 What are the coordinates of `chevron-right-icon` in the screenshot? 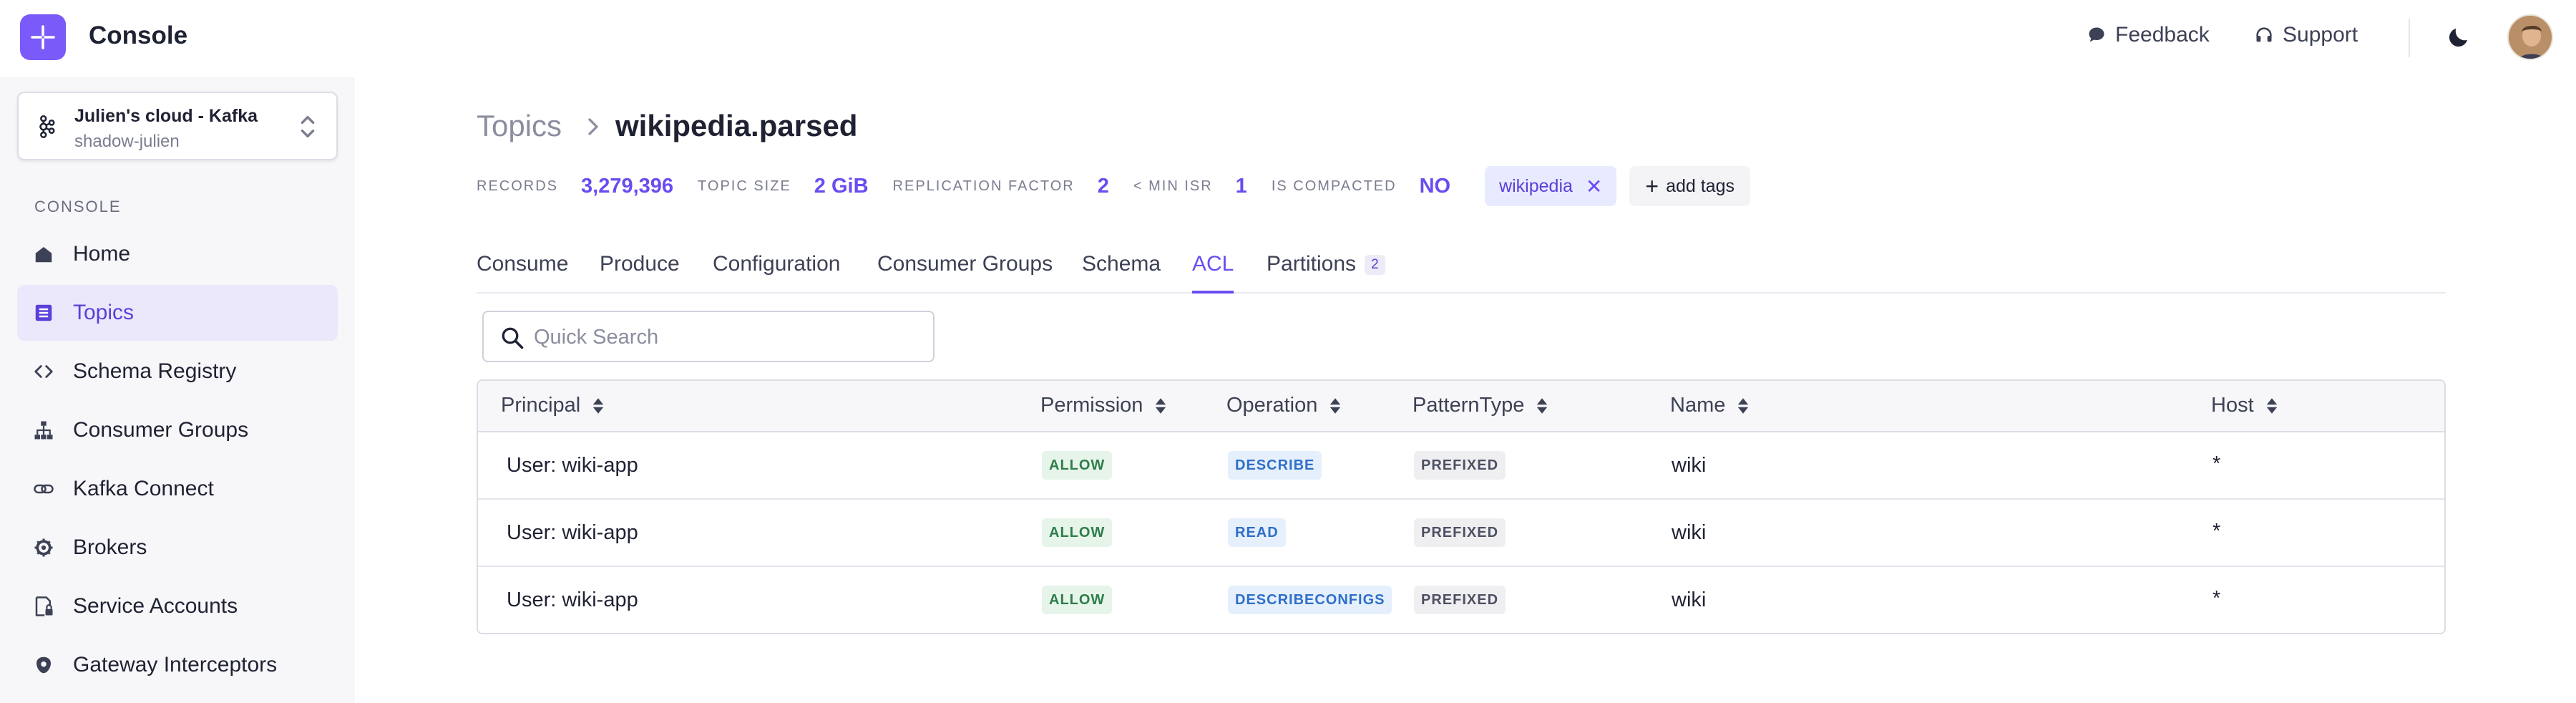 It's located at (593, 126).